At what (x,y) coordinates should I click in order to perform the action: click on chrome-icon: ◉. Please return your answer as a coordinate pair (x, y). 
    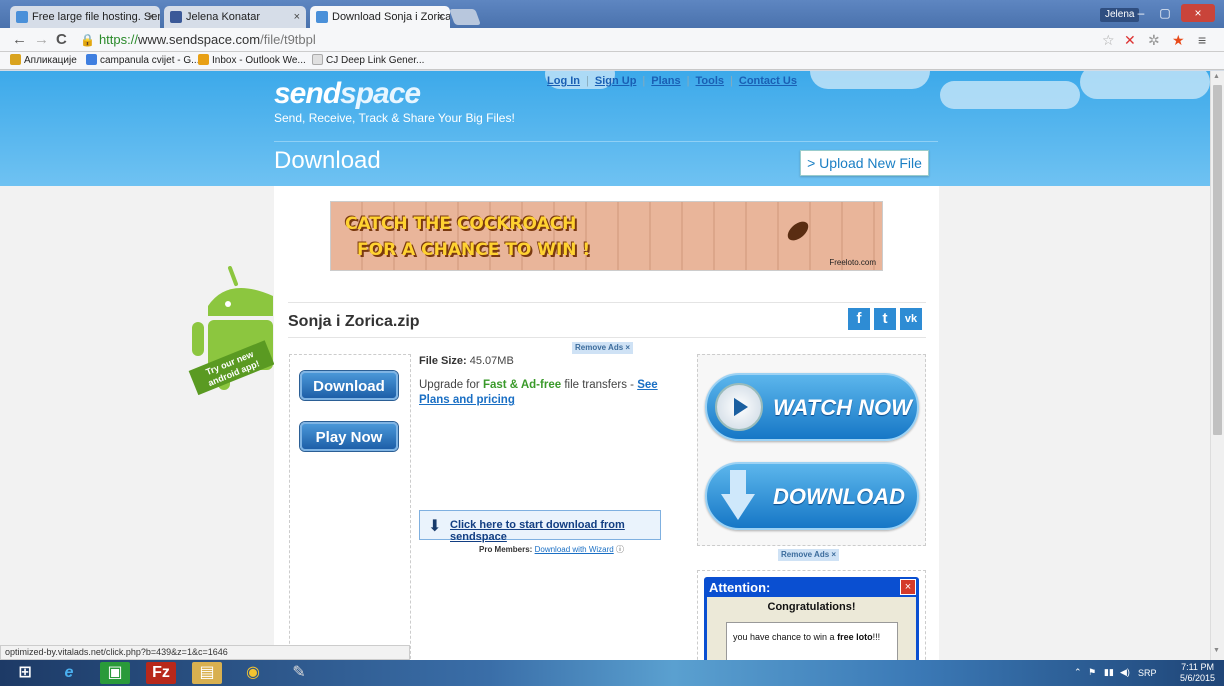
    Looking at the image, I should click on (253, 673).